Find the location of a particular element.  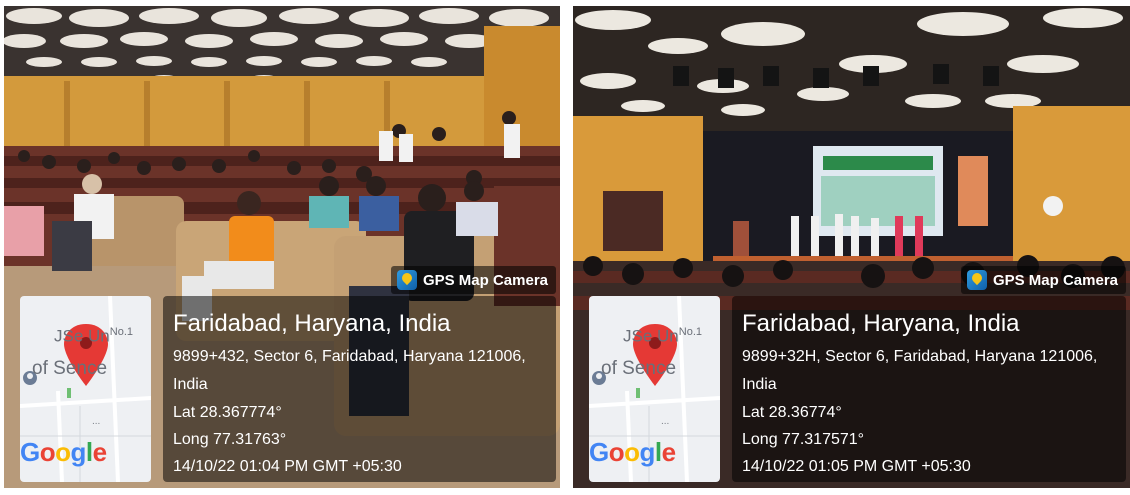

location-latitude: Lat 28.36774° is located at coordinates (792, 412).